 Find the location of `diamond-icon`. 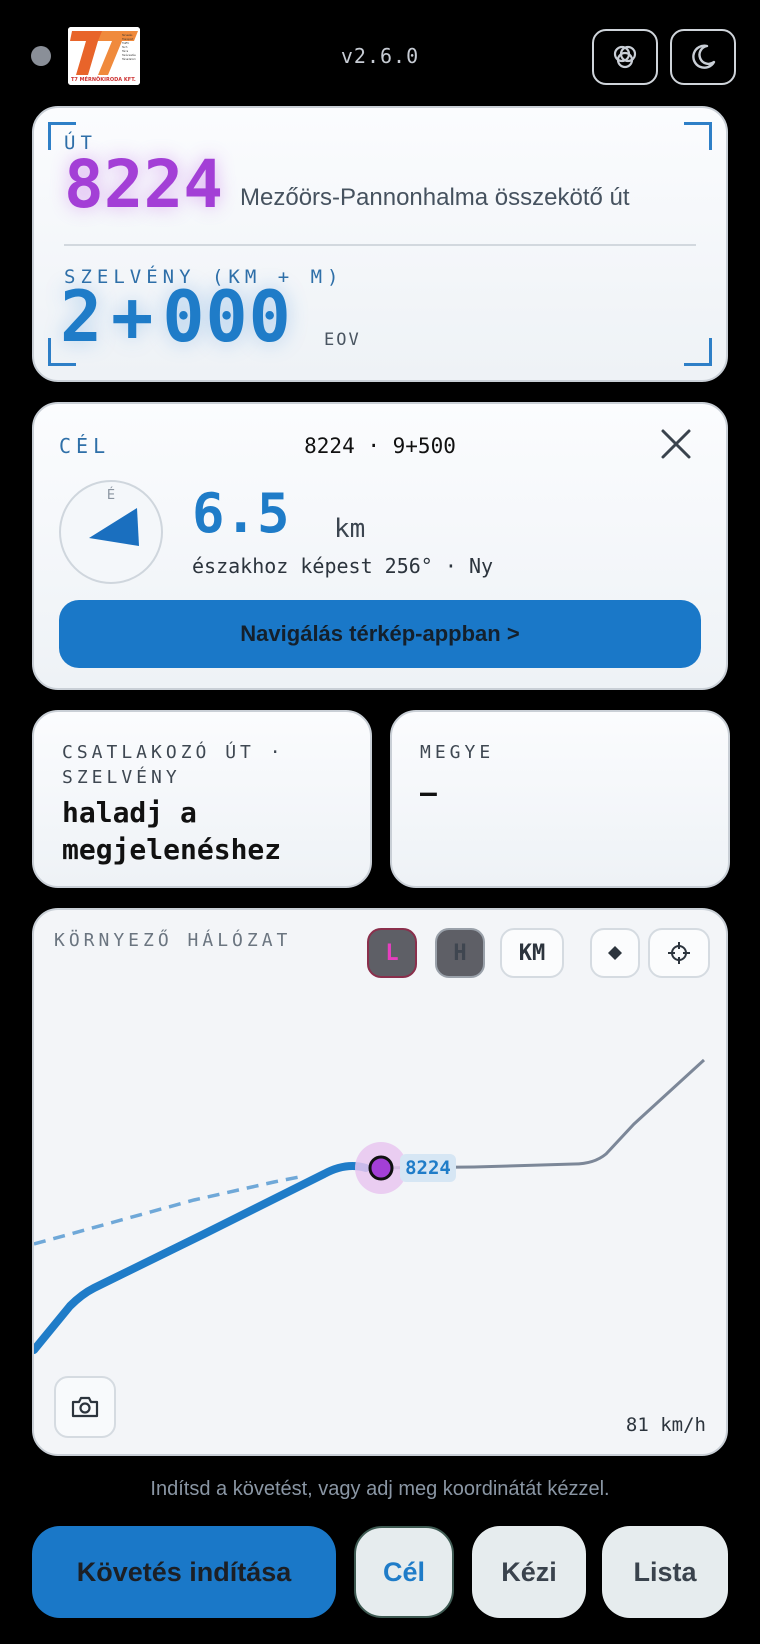

diamond-icon is located at coordinates (615, 953).